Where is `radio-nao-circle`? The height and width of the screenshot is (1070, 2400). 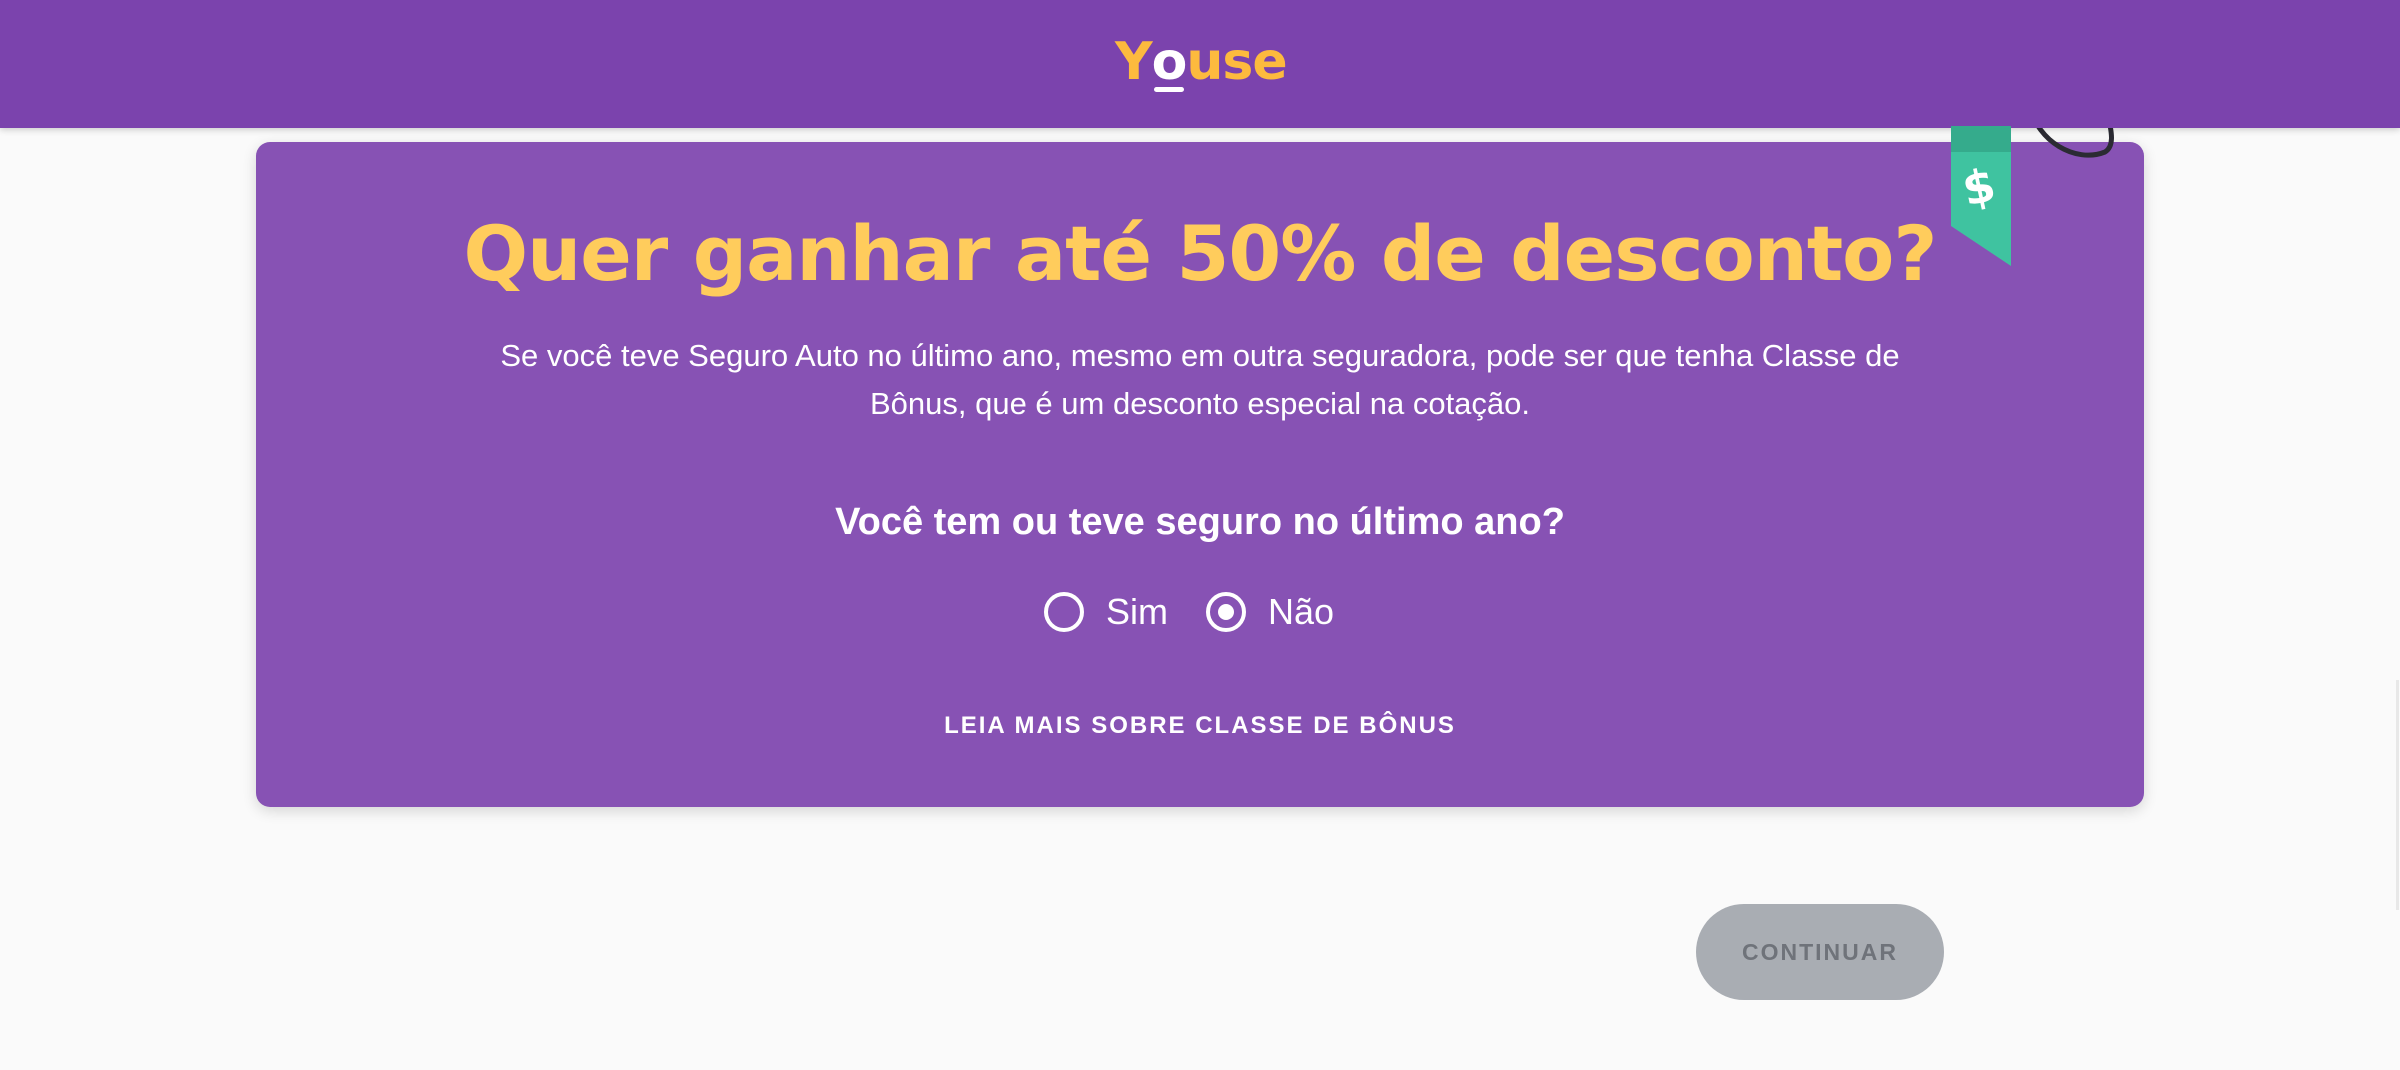 radio-nao-circle is located at coordinates (1226, 612).